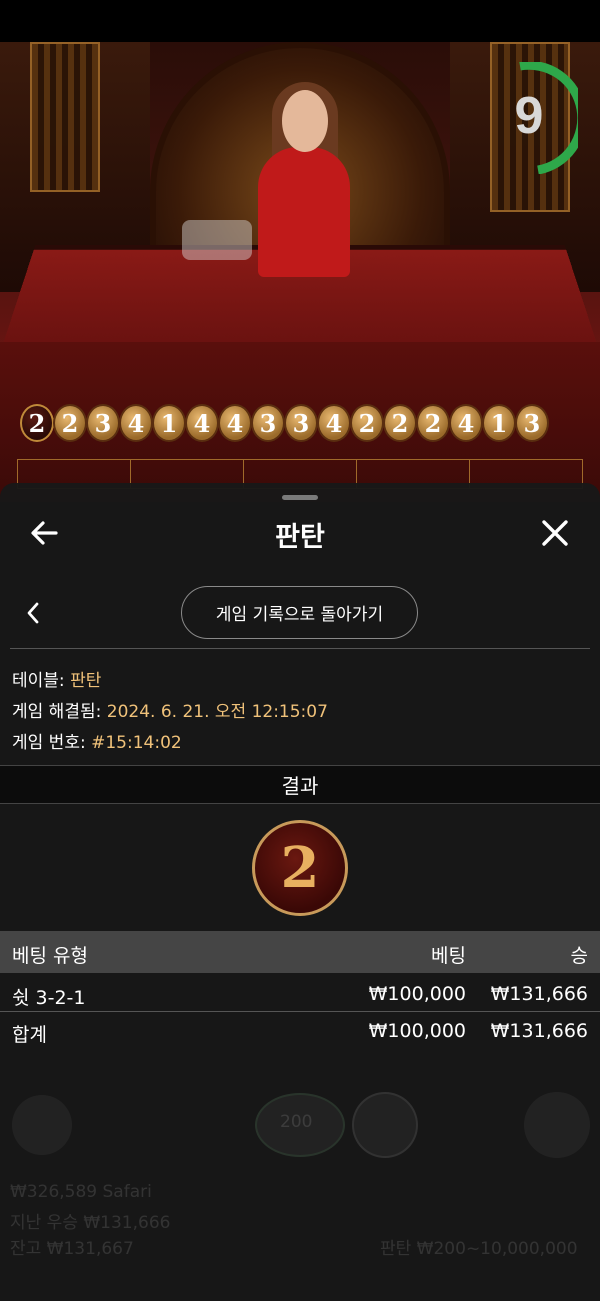  I want to click on chip-value: 200, so click(296, 1122).